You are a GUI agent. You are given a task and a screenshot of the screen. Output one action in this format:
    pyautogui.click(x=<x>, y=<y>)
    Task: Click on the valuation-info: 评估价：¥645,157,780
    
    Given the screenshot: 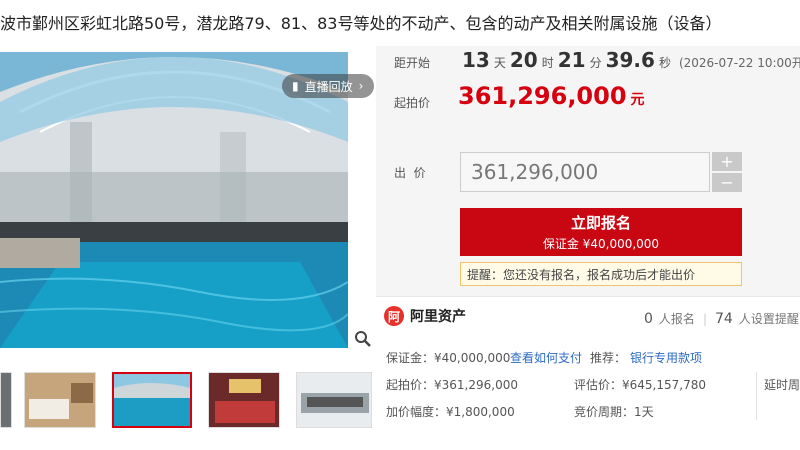 What is the action you would take?
    pyautogui.click(x=640, y=385)
    